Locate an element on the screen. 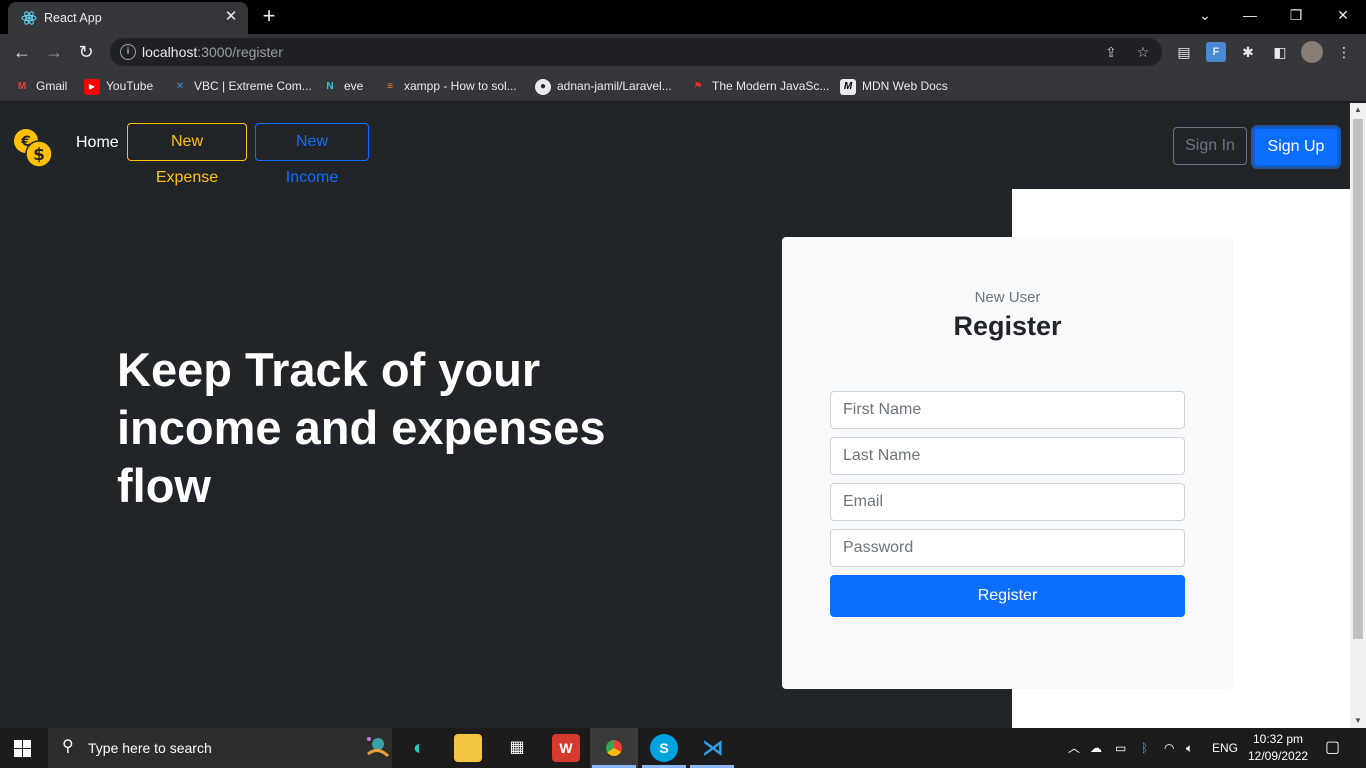  github-icon: ● is located at coordinates (543, 86).